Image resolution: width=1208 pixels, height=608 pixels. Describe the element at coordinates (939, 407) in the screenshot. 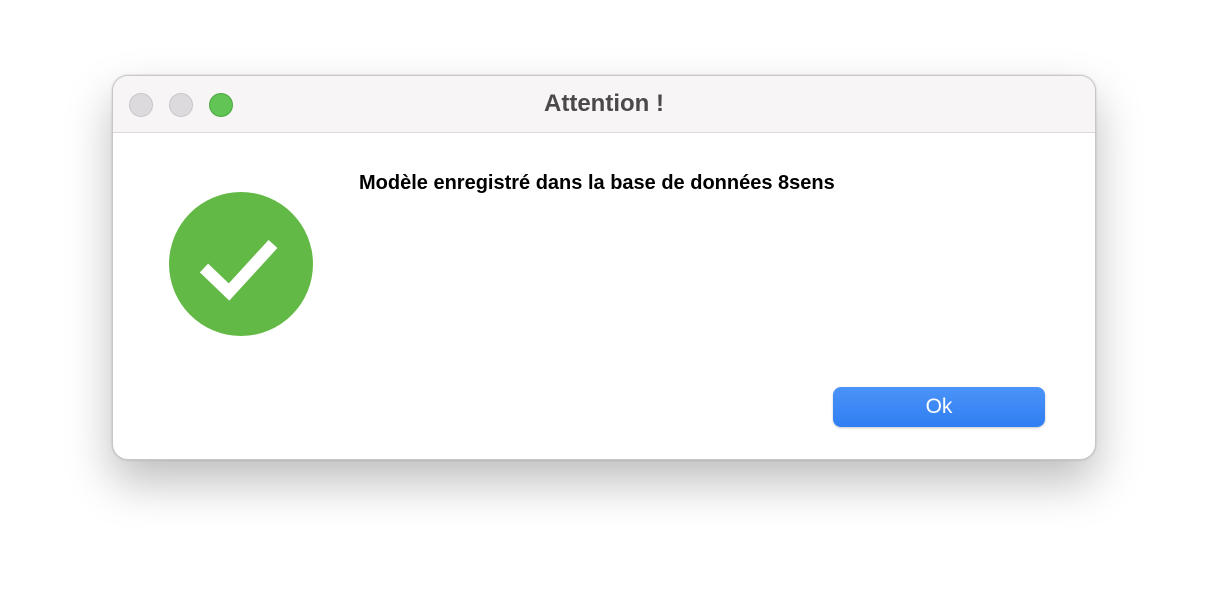

I see `ok-button: Ok` at that location.